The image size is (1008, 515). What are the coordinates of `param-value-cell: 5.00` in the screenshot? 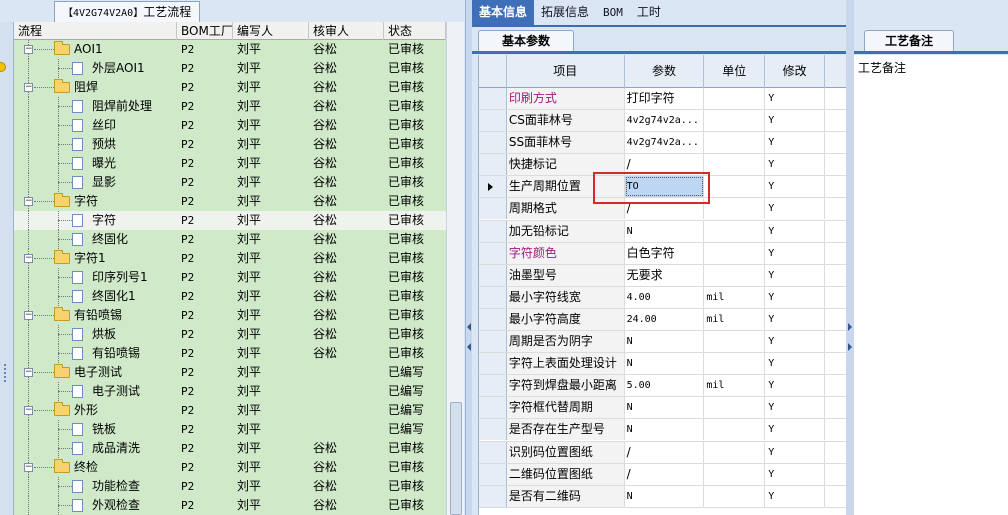 It's located at (665, 386).